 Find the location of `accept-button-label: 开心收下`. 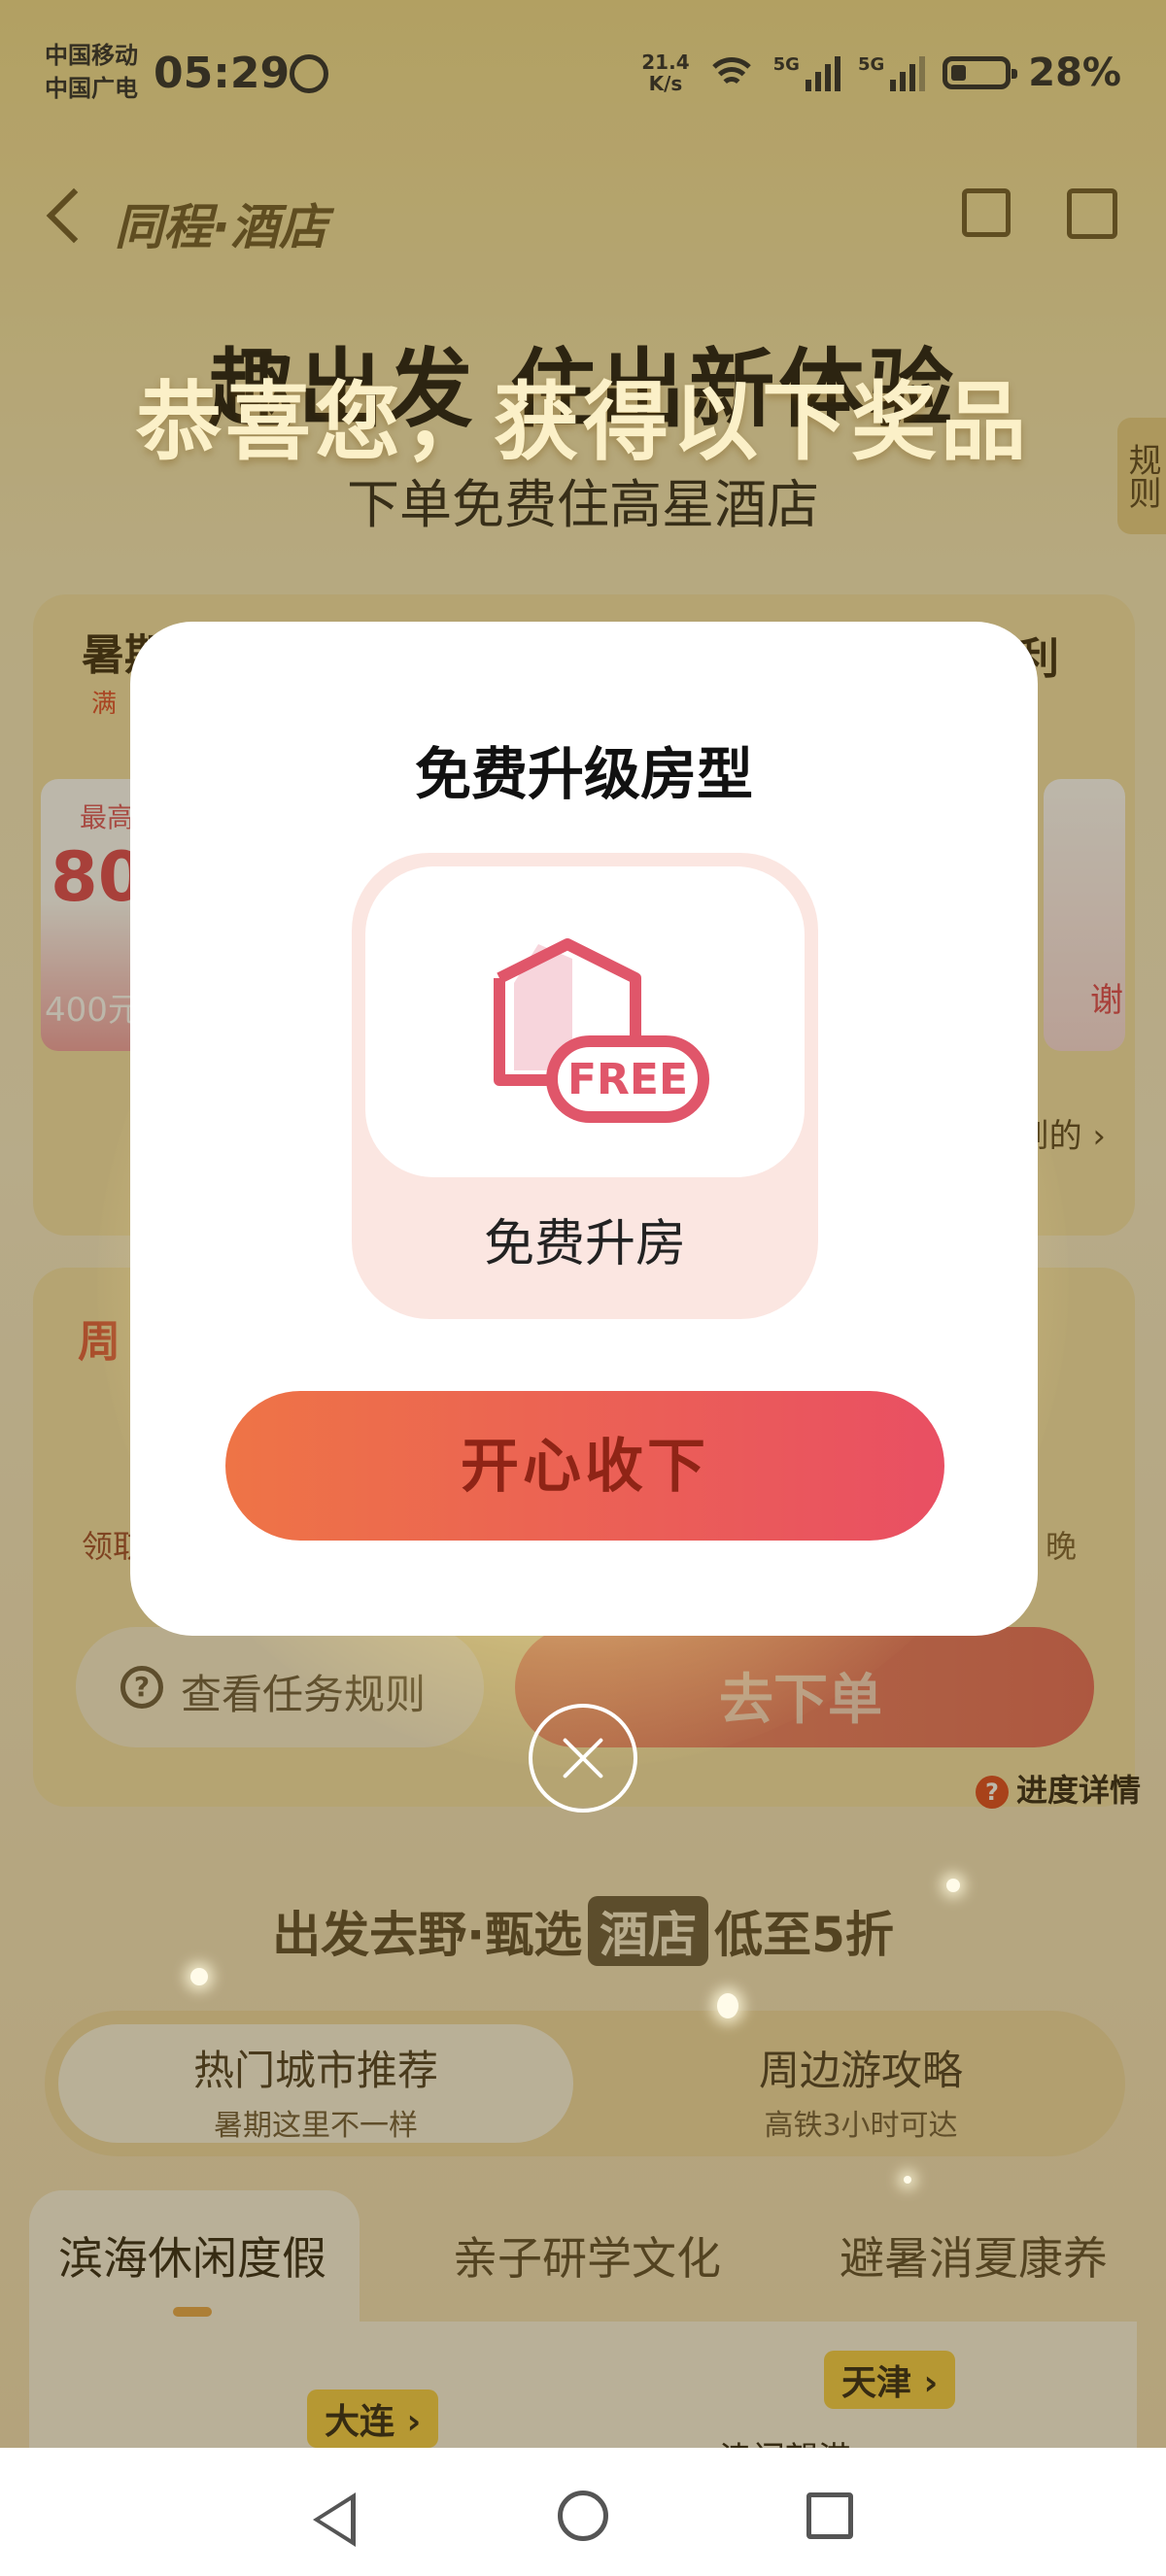

accept-button-label: 开心收下 is located at coordinates (585, 1466).